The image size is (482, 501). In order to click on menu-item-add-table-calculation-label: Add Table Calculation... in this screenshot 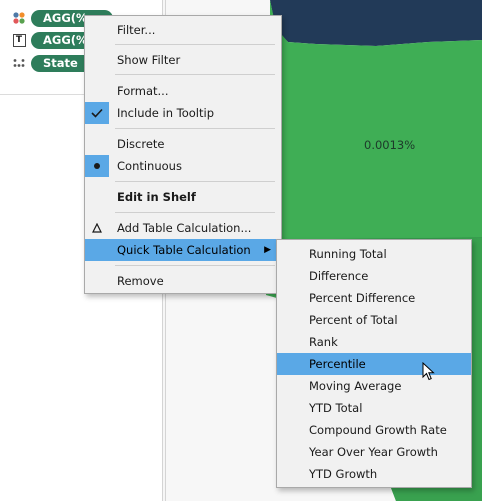, I will do `click(184, 228)`.